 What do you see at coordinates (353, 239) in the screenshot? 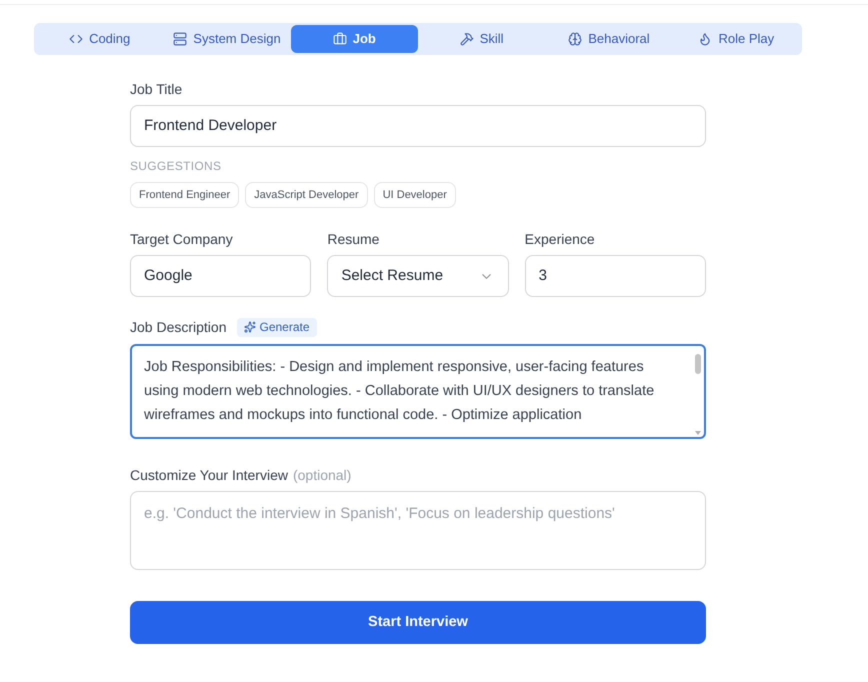
I see `field-label: Resume` at bounding box center [353, 239].